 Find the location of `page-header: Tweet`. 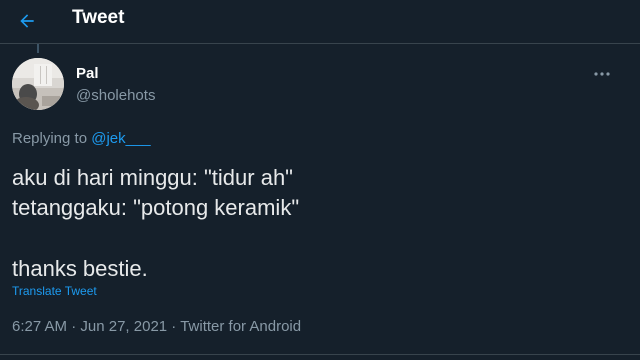

page-header: Tweet is located at coordinates (320, 22).